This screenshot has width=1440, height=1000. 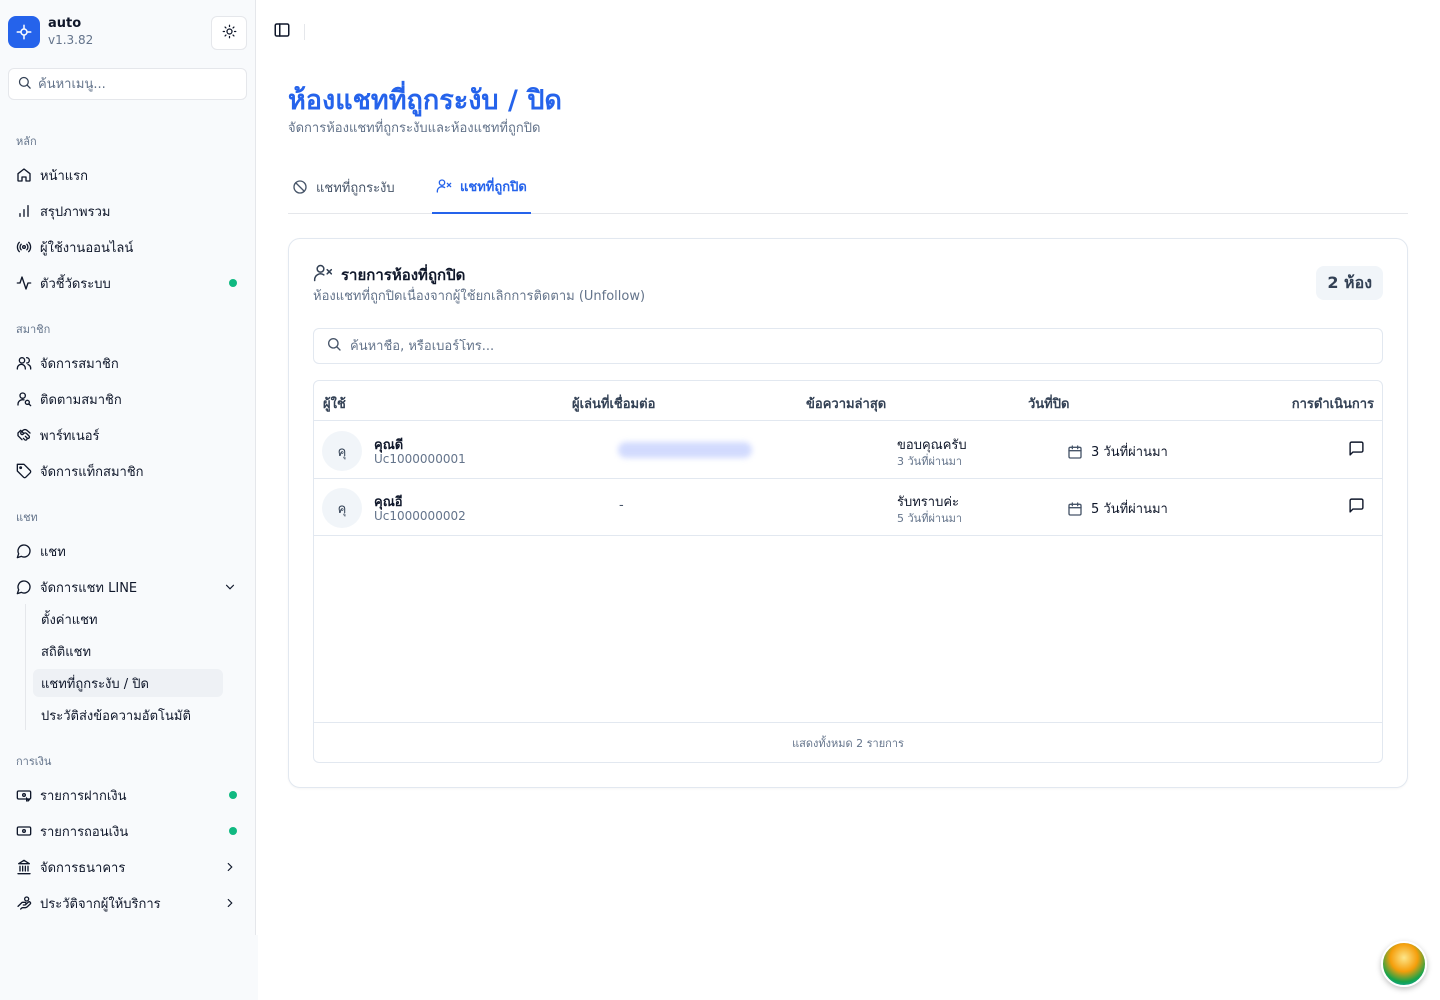 What do you see at coordinates (930, 461) in the screenshot?
I see `last-message-time: 3 วันที่ผ่านมา` at bounding box center [930, 461].